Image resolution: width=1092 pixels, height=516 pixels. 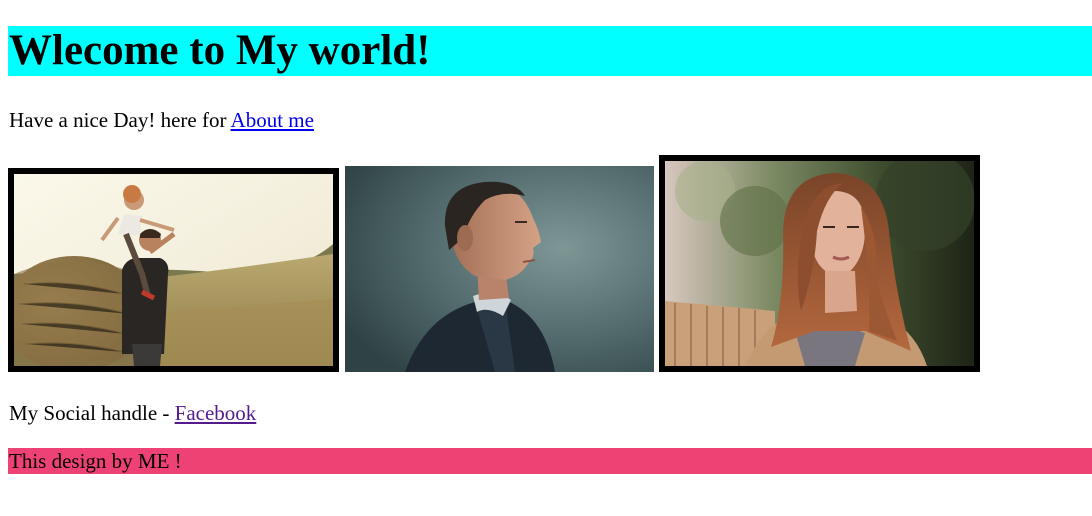 What do you see at coordinates (550, 51) in the screenshot?
I see `page-title: Wlecome to My world!` at bounding box center [550, 51].